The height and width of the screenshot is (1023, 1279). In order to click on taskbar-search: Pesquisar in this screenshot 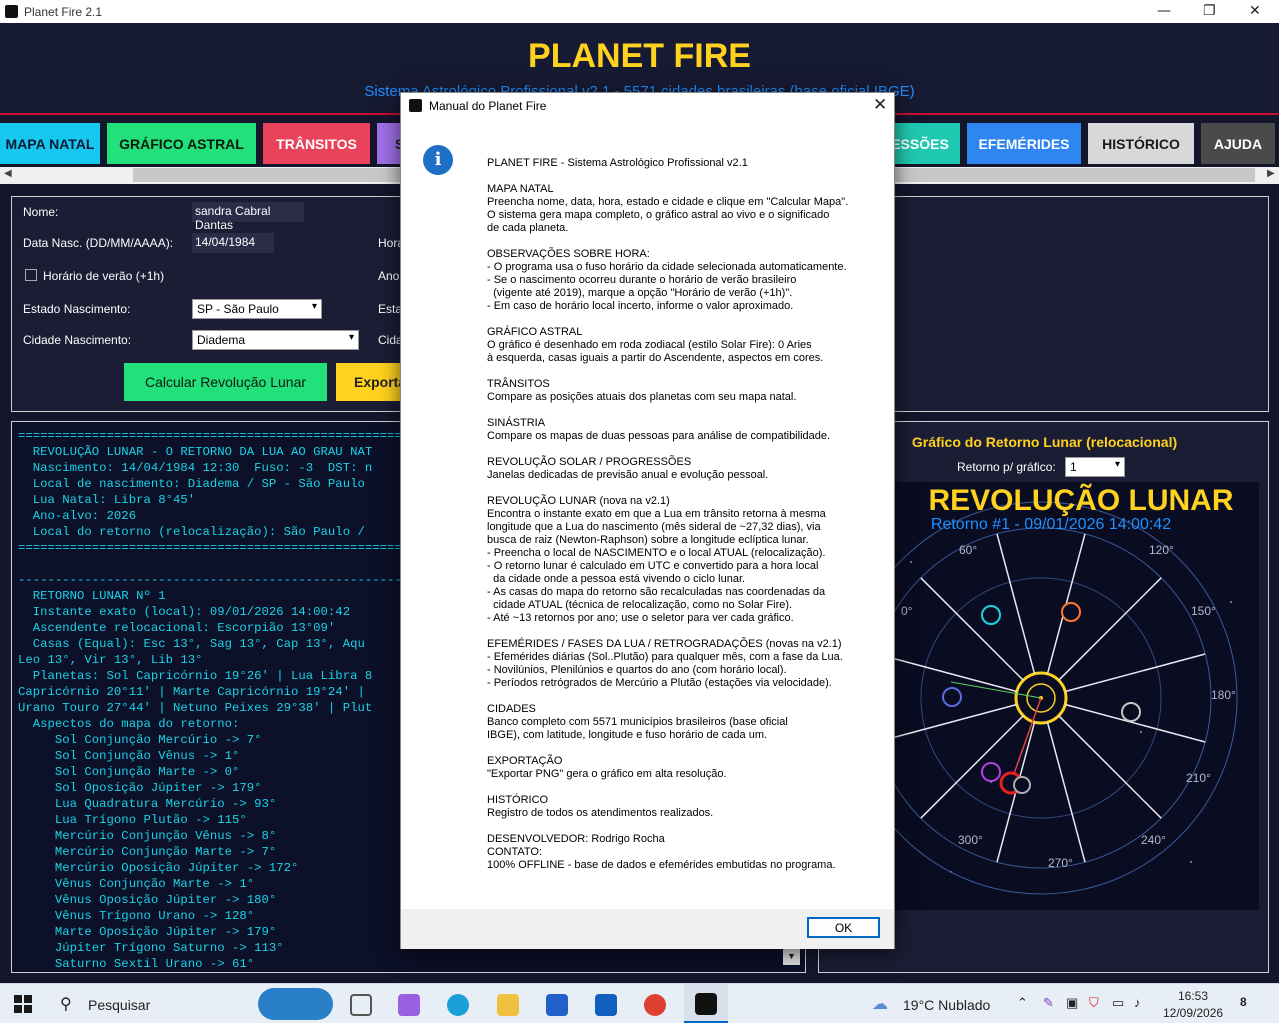, I will do `click(119, 1005)`.